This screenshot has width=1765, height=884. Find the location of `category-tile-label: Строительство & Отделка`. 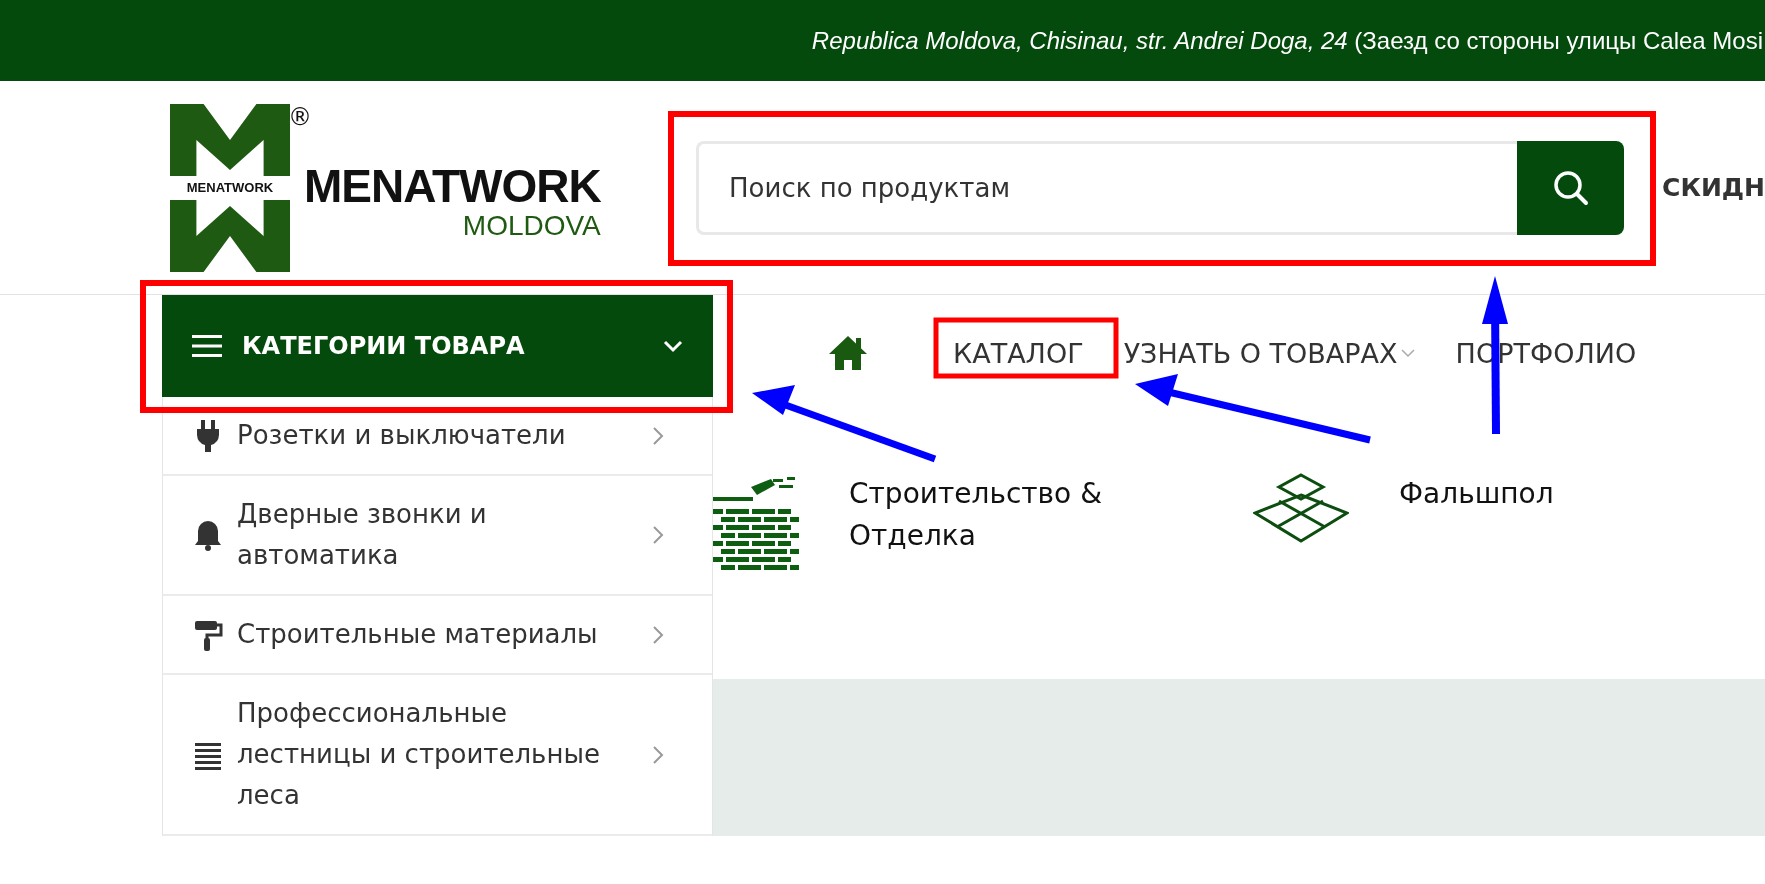

category-tile-label: Строительство & Отделка is located at coordinates (999, 515).